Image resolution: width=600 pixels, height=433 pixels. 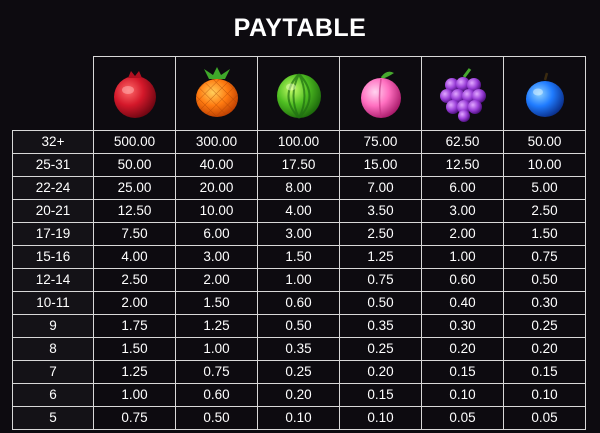 What do you see at coordinates (53, 326) in the screenshot?
I see `symbol-count-cell: 9` at bounding box center [53, 326].